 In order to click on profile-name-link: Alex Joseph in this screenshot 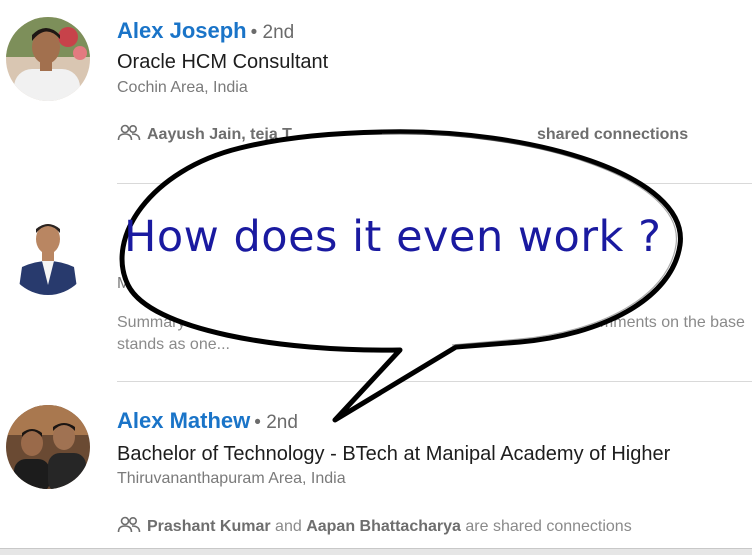, I will do `click(182, 30)`.